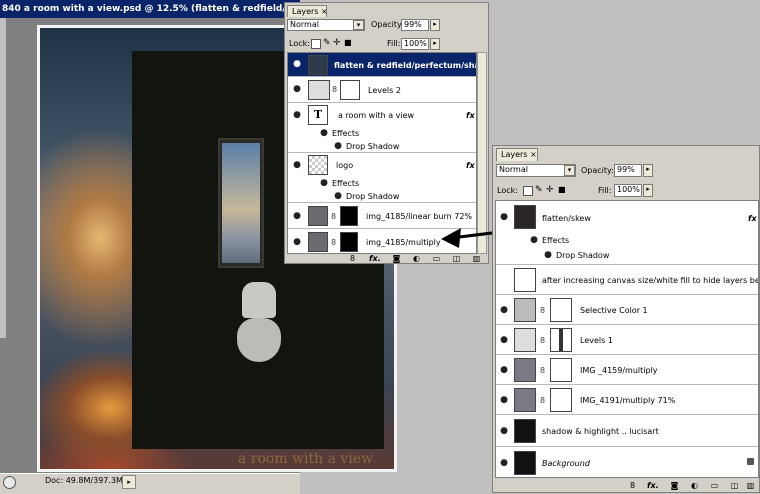  What do you see at coordinates (334, 216) in the screenshot?
I see `link-chain-icon: 8` at bounding box center [334, 216].